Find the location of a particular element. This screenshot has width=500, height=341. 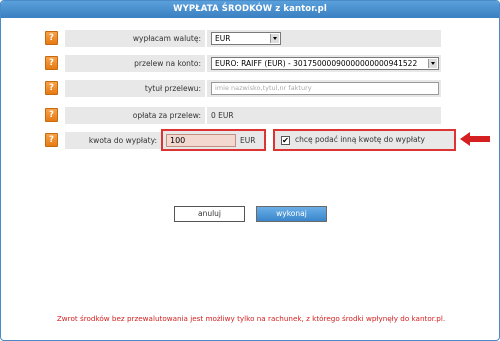

amount-box: 100 EUR is located at coordinates (213, 140).